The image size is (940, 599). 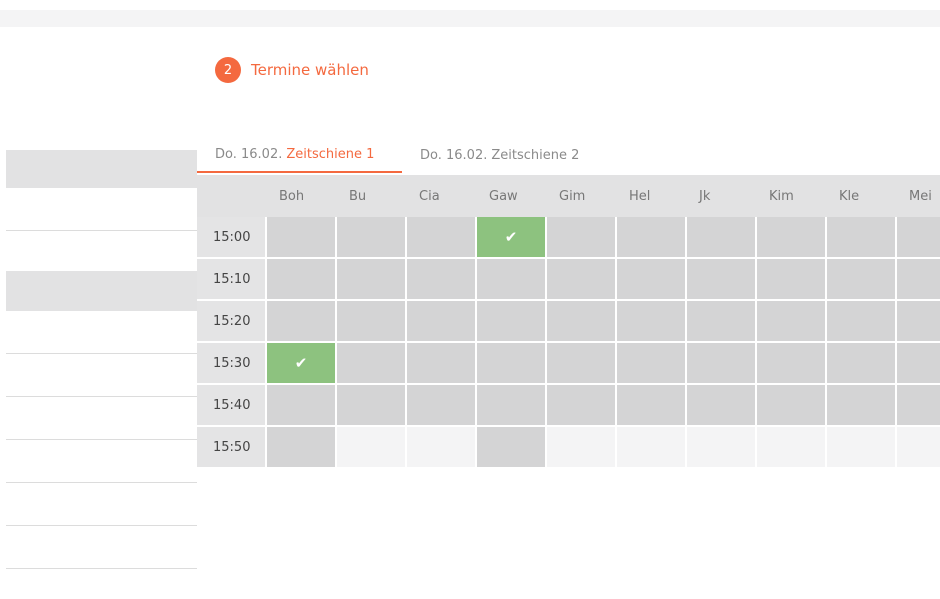 I want to click on time-row: 15:20, so click(x=568, y=322).